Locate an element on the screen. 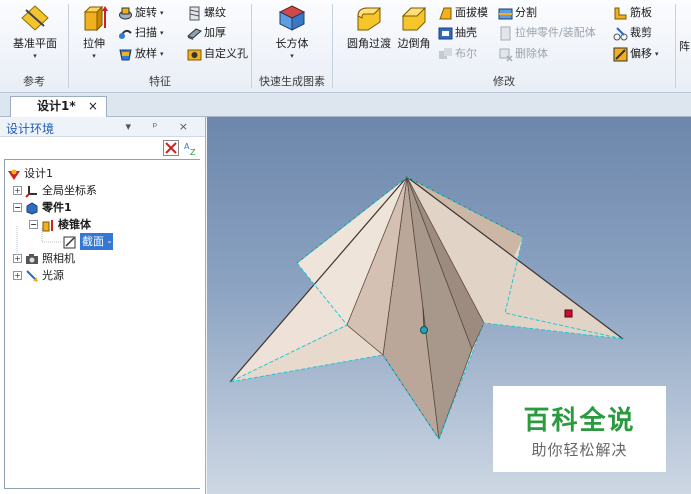  extrude-icon is located at coordinates (95, 18).